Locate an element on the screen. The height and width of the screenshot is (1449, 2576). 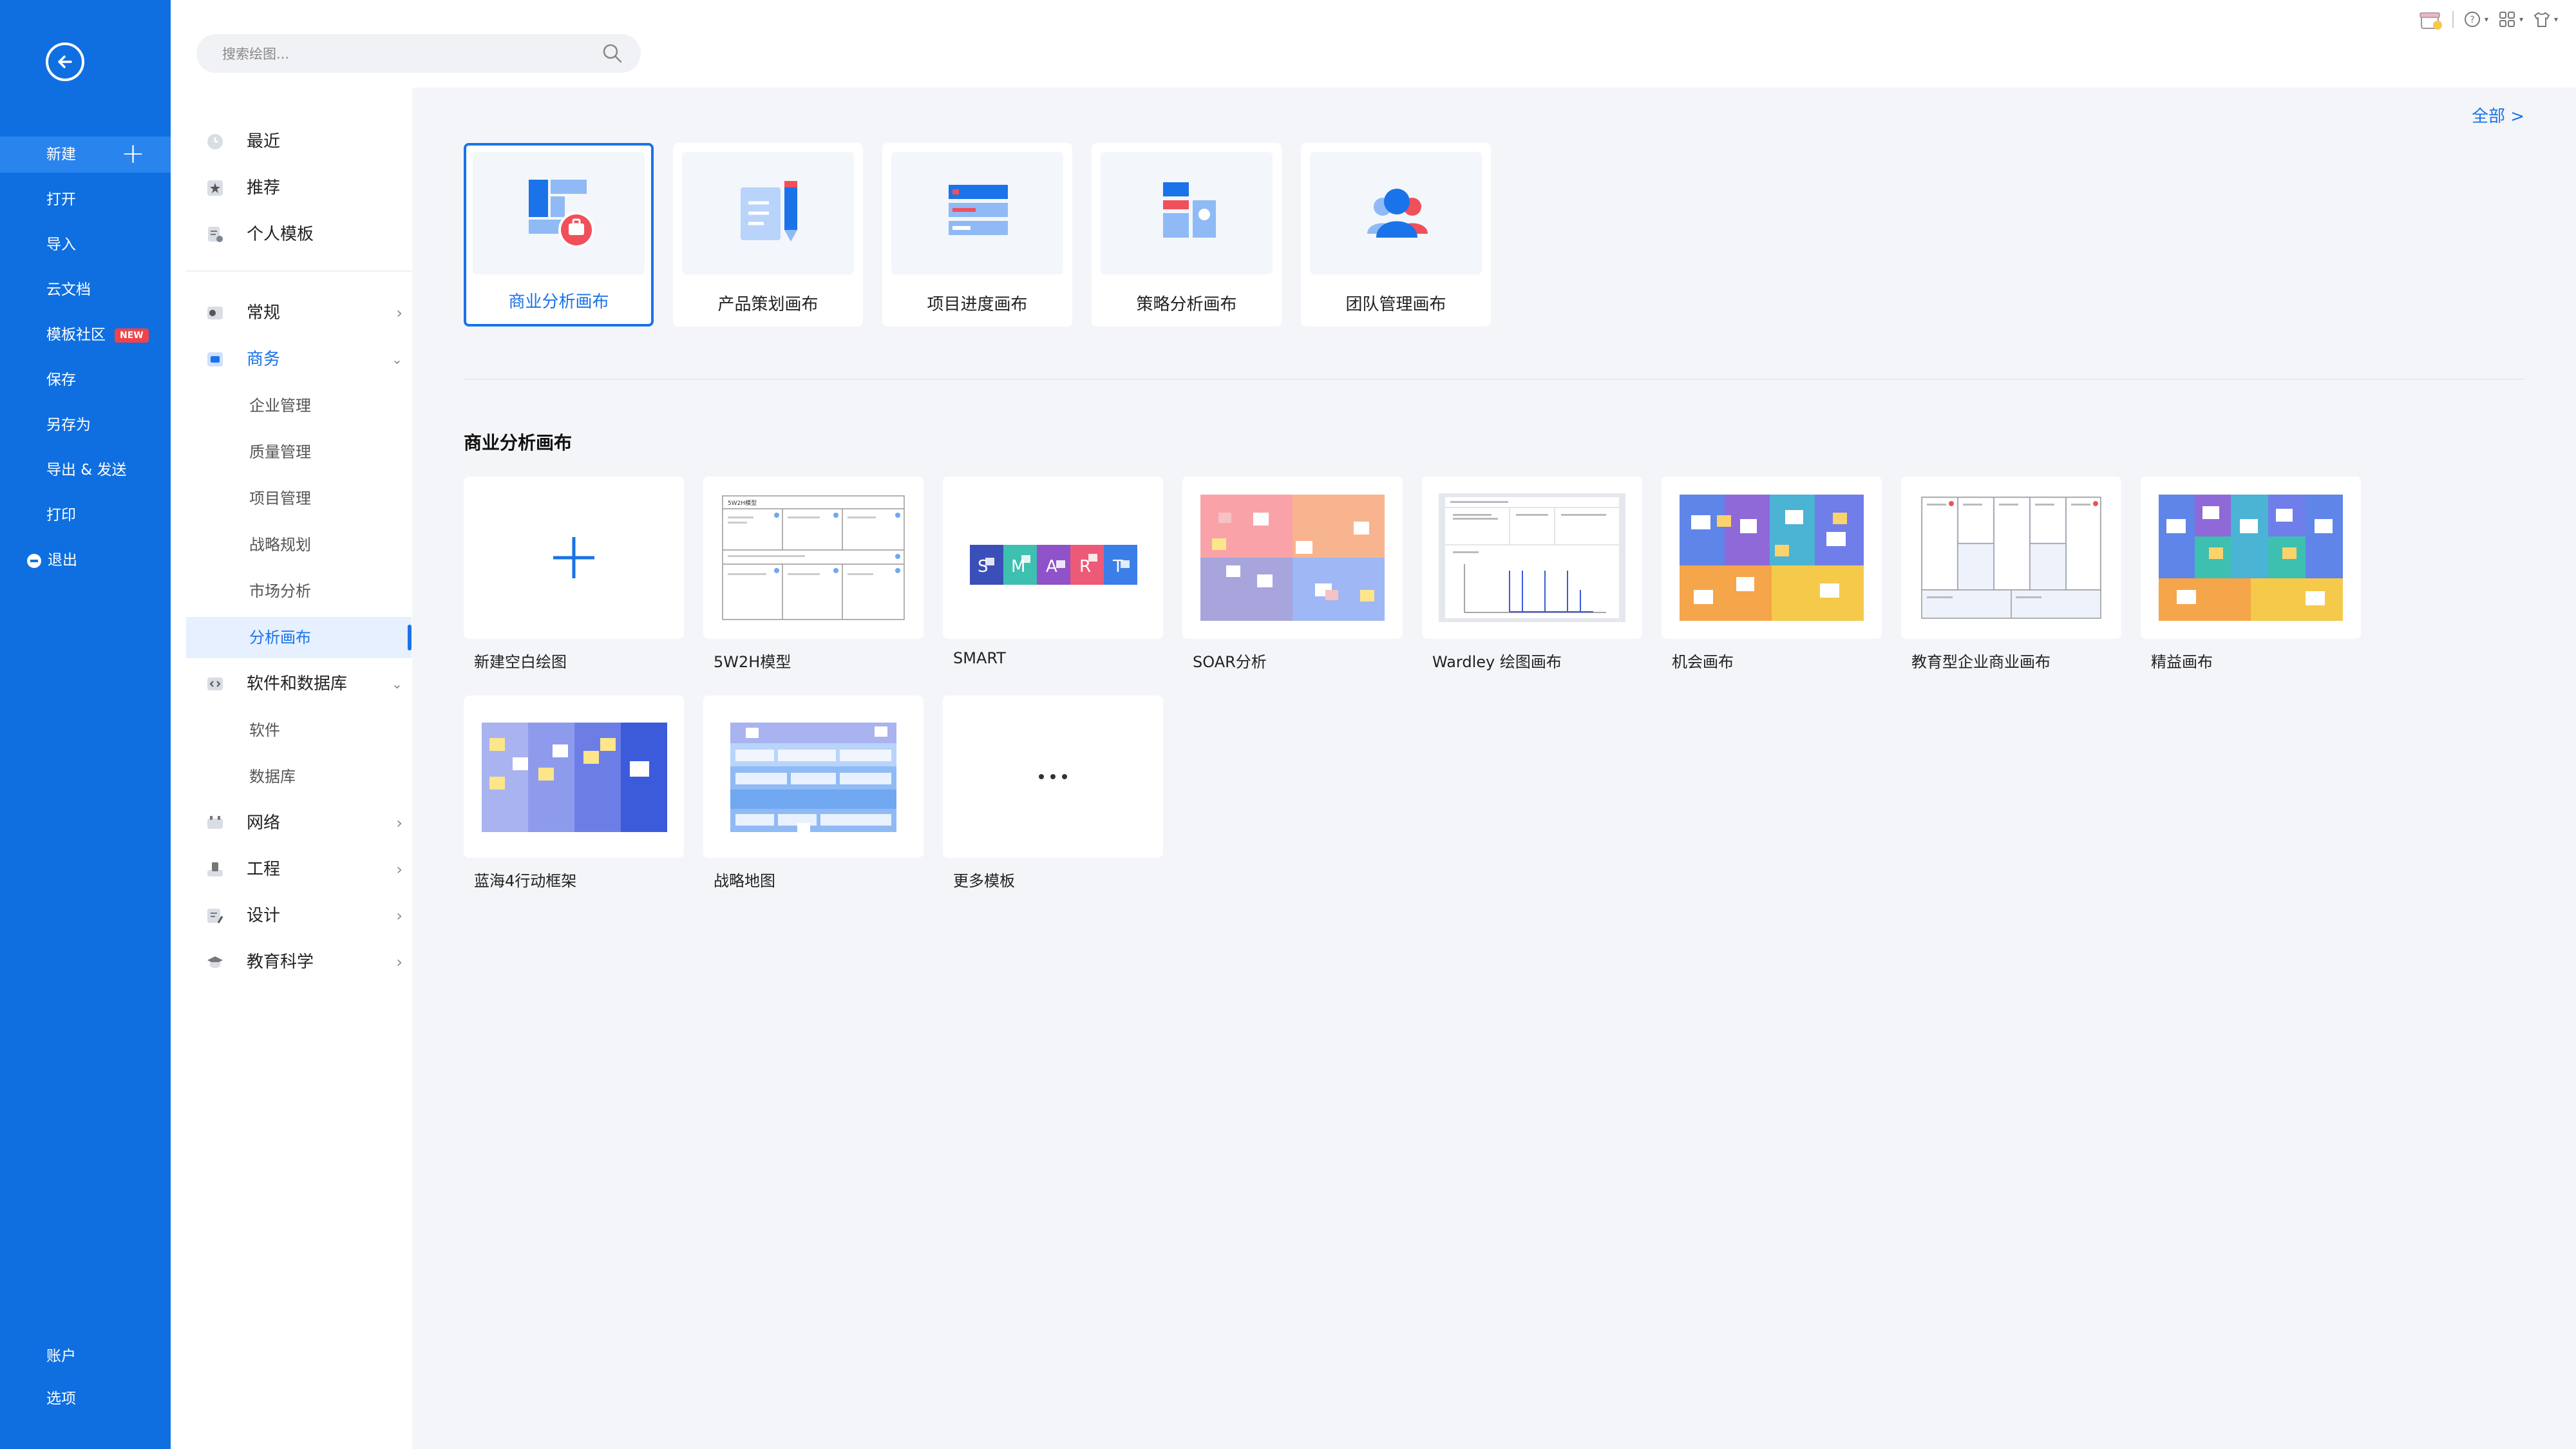
view-all-link: 全部 > is located at coordinates (2498, 115).